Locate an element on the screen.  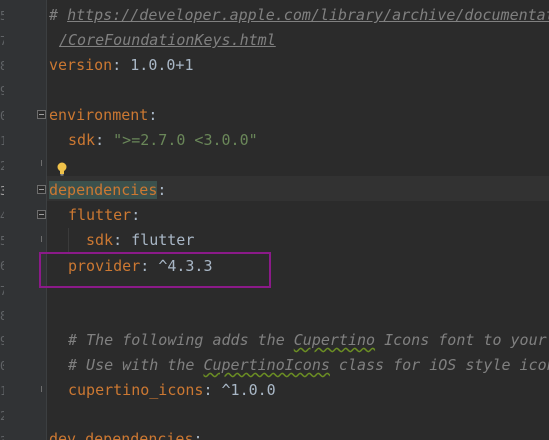
yaml-key-flutter-sdk: sdk is located at coordinates (100, 240).